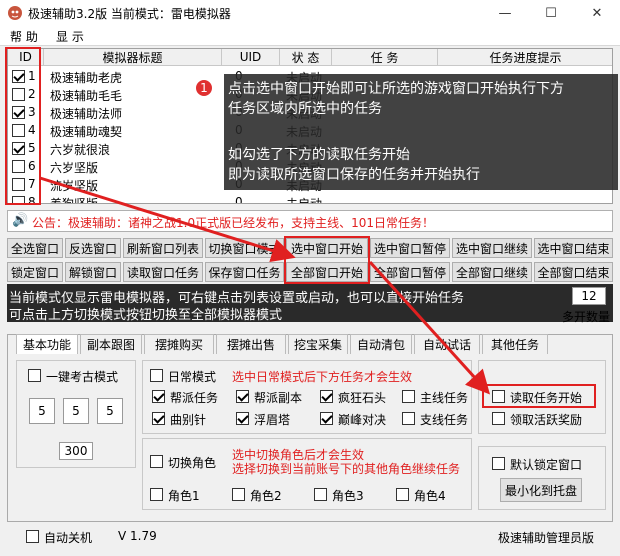 This screenshot has width=620, height=556. Describe the element at coordinates (498, 418) in the screenshot. I see `claim-activity-checkbox` at that location.